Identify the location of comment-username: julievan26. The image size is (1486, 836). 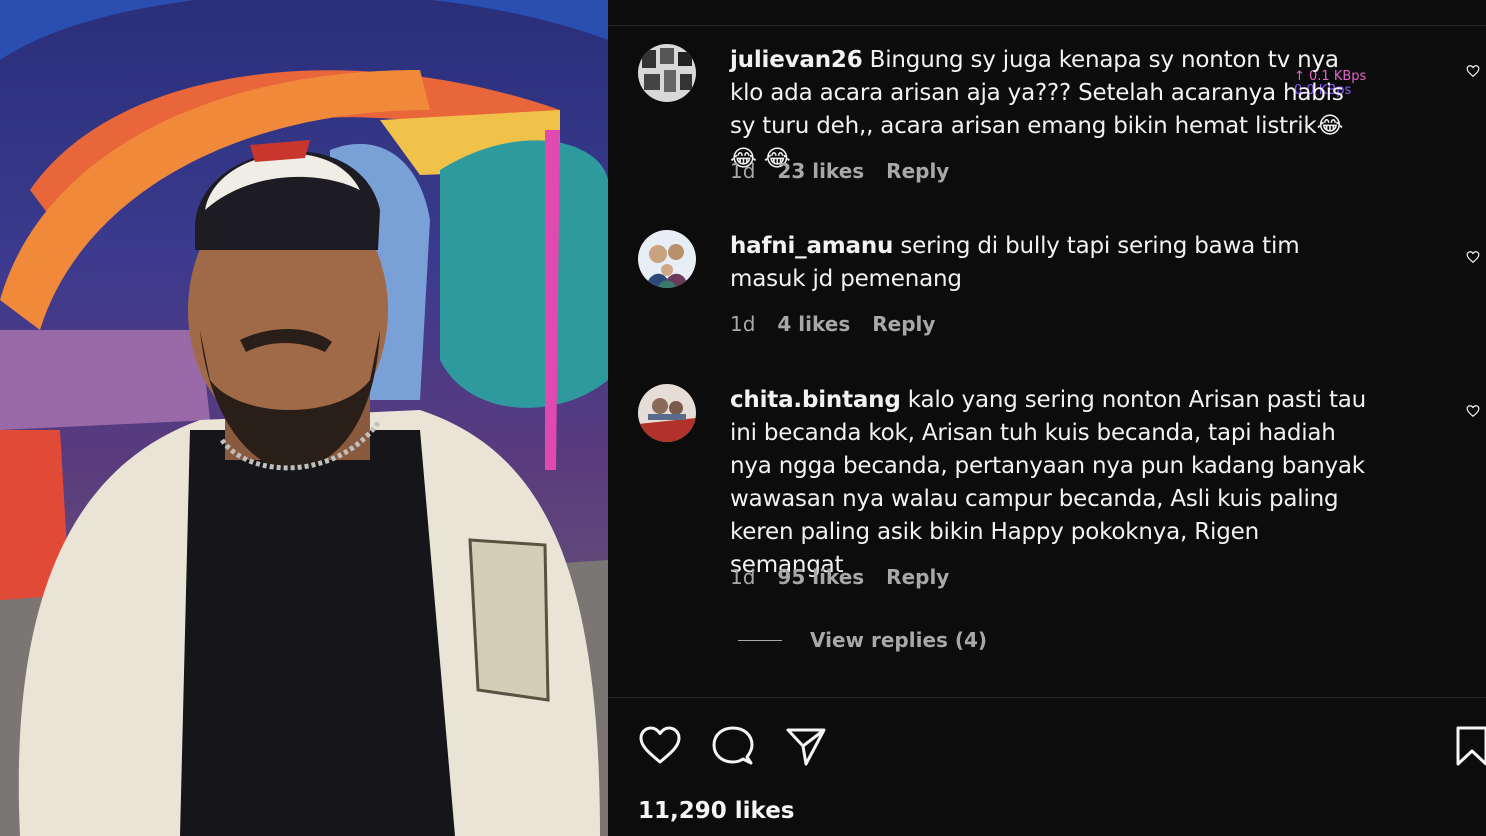
(796, 60).